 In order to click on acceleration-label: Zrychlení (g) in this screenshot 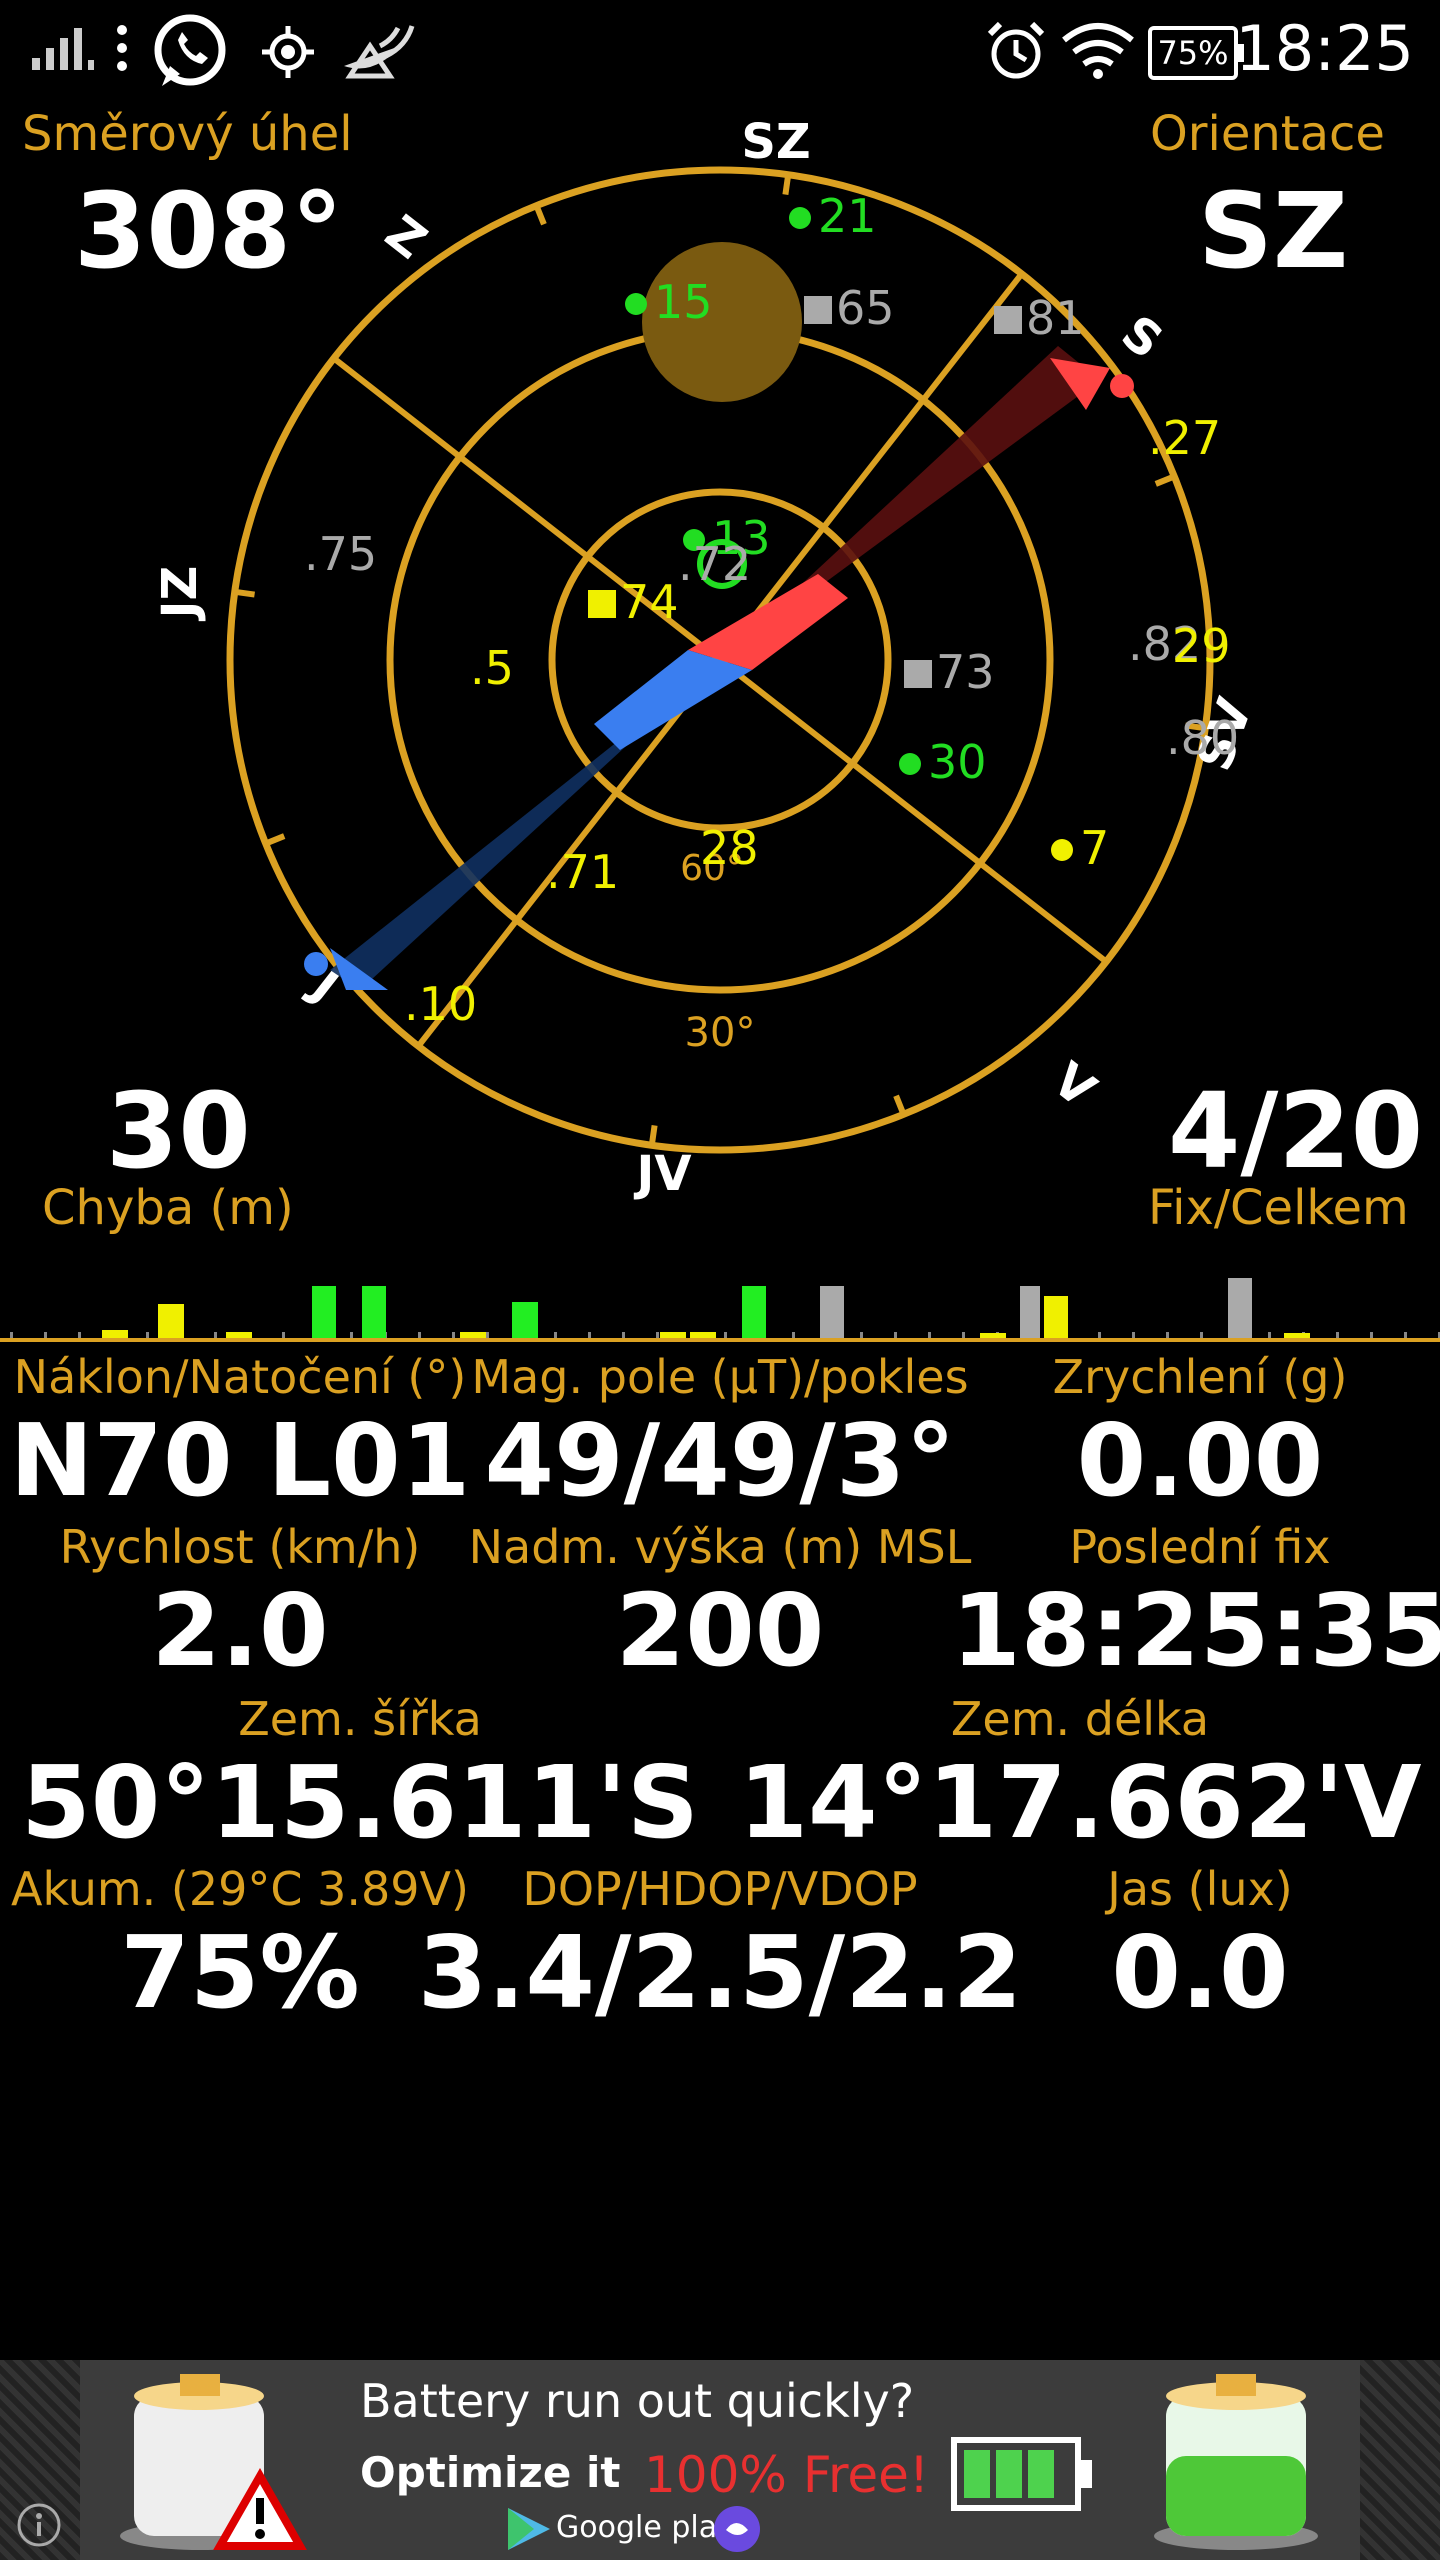, I will do `click(1200, 1377)`.